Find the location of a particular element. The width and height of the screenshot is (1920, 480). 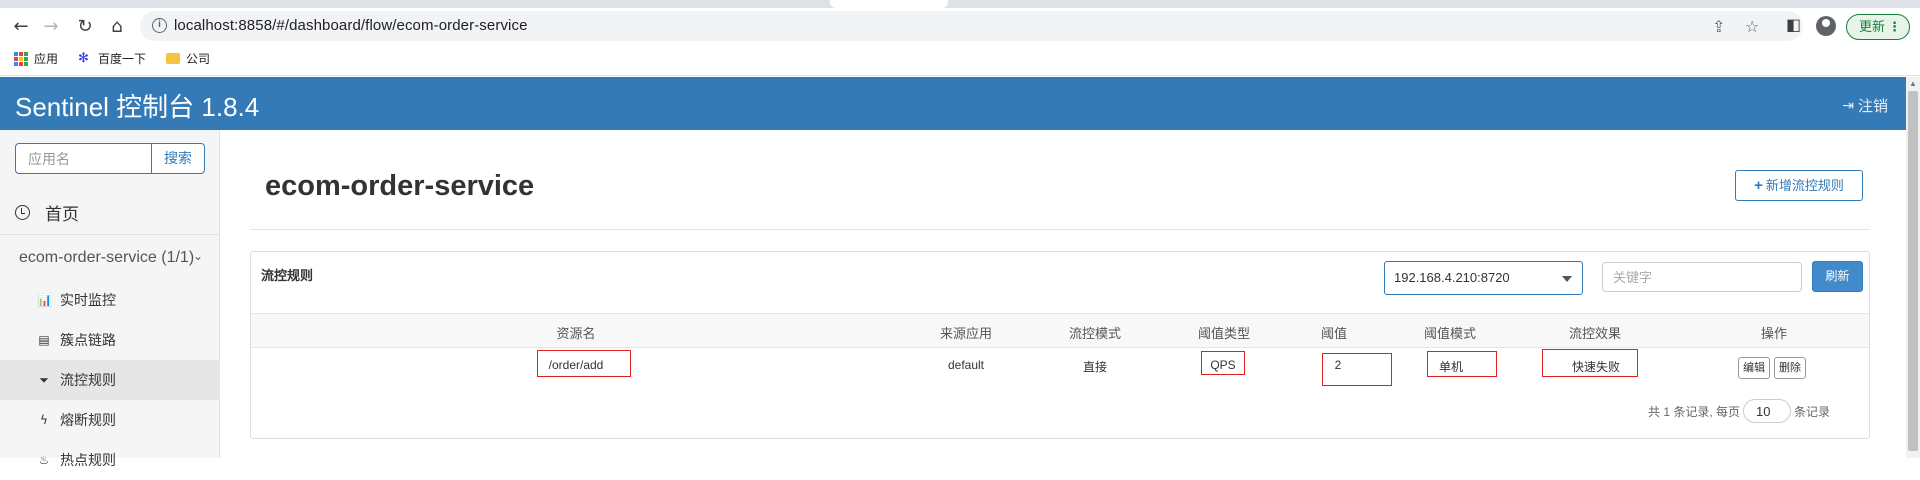

bookmark-company: 公司 is located at coordinates (188, 58).